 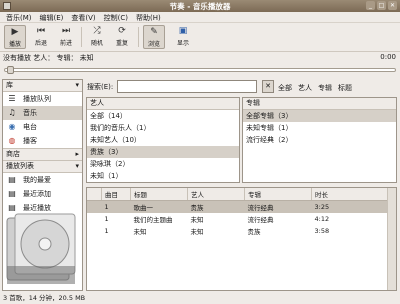 What do you see at coordinates (42, 86) in the screenshot?
I see `library-header: 库 ▾` at bounding box center [42, 86].